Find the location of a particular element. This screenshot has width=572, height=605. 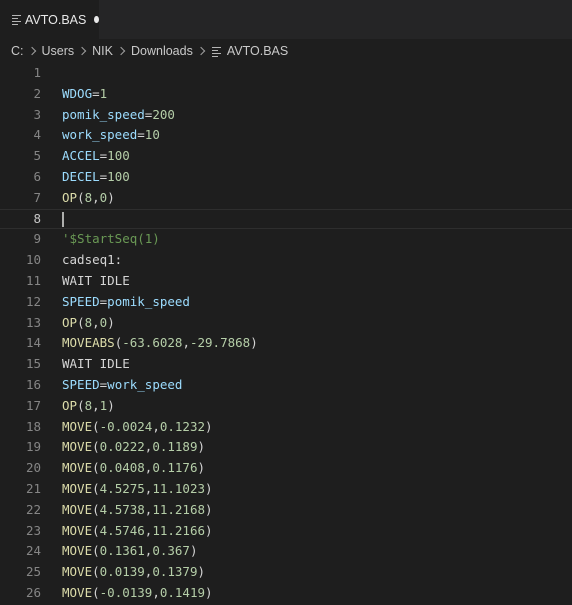

breadcrumb-item-nik: NIK is located at coordinates (102, 51).